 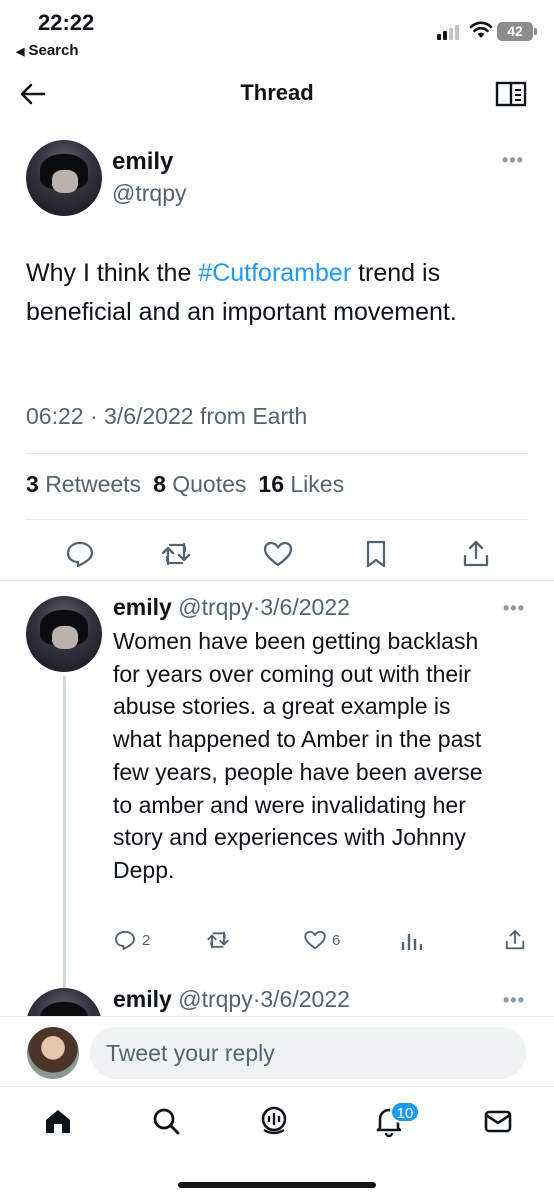 What do you see at coordinates (336, 940) in the screenshot?
I see `like-count: 6` at bounding box center [336, 940].